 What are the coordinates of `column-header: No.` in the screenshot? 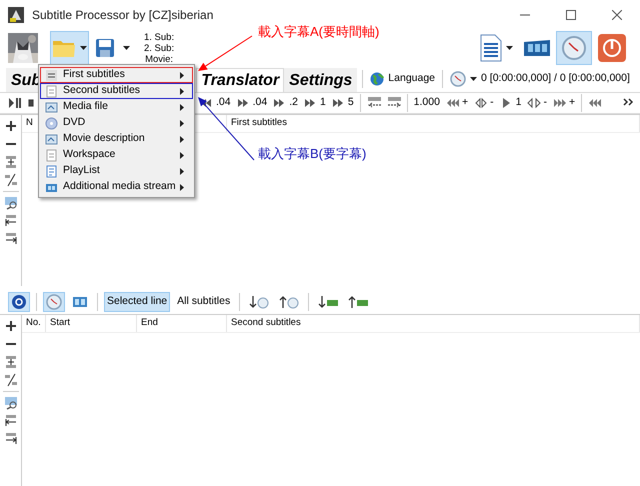 It's located at (33, 323).